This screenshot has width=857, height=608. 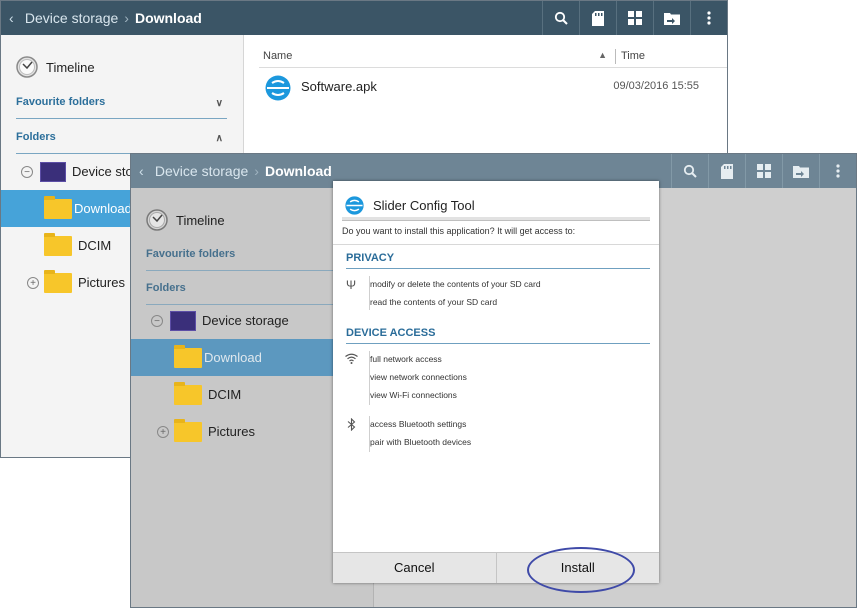 I want to click on back-folders-header: Folders ∧, so click(x=121, y=142).